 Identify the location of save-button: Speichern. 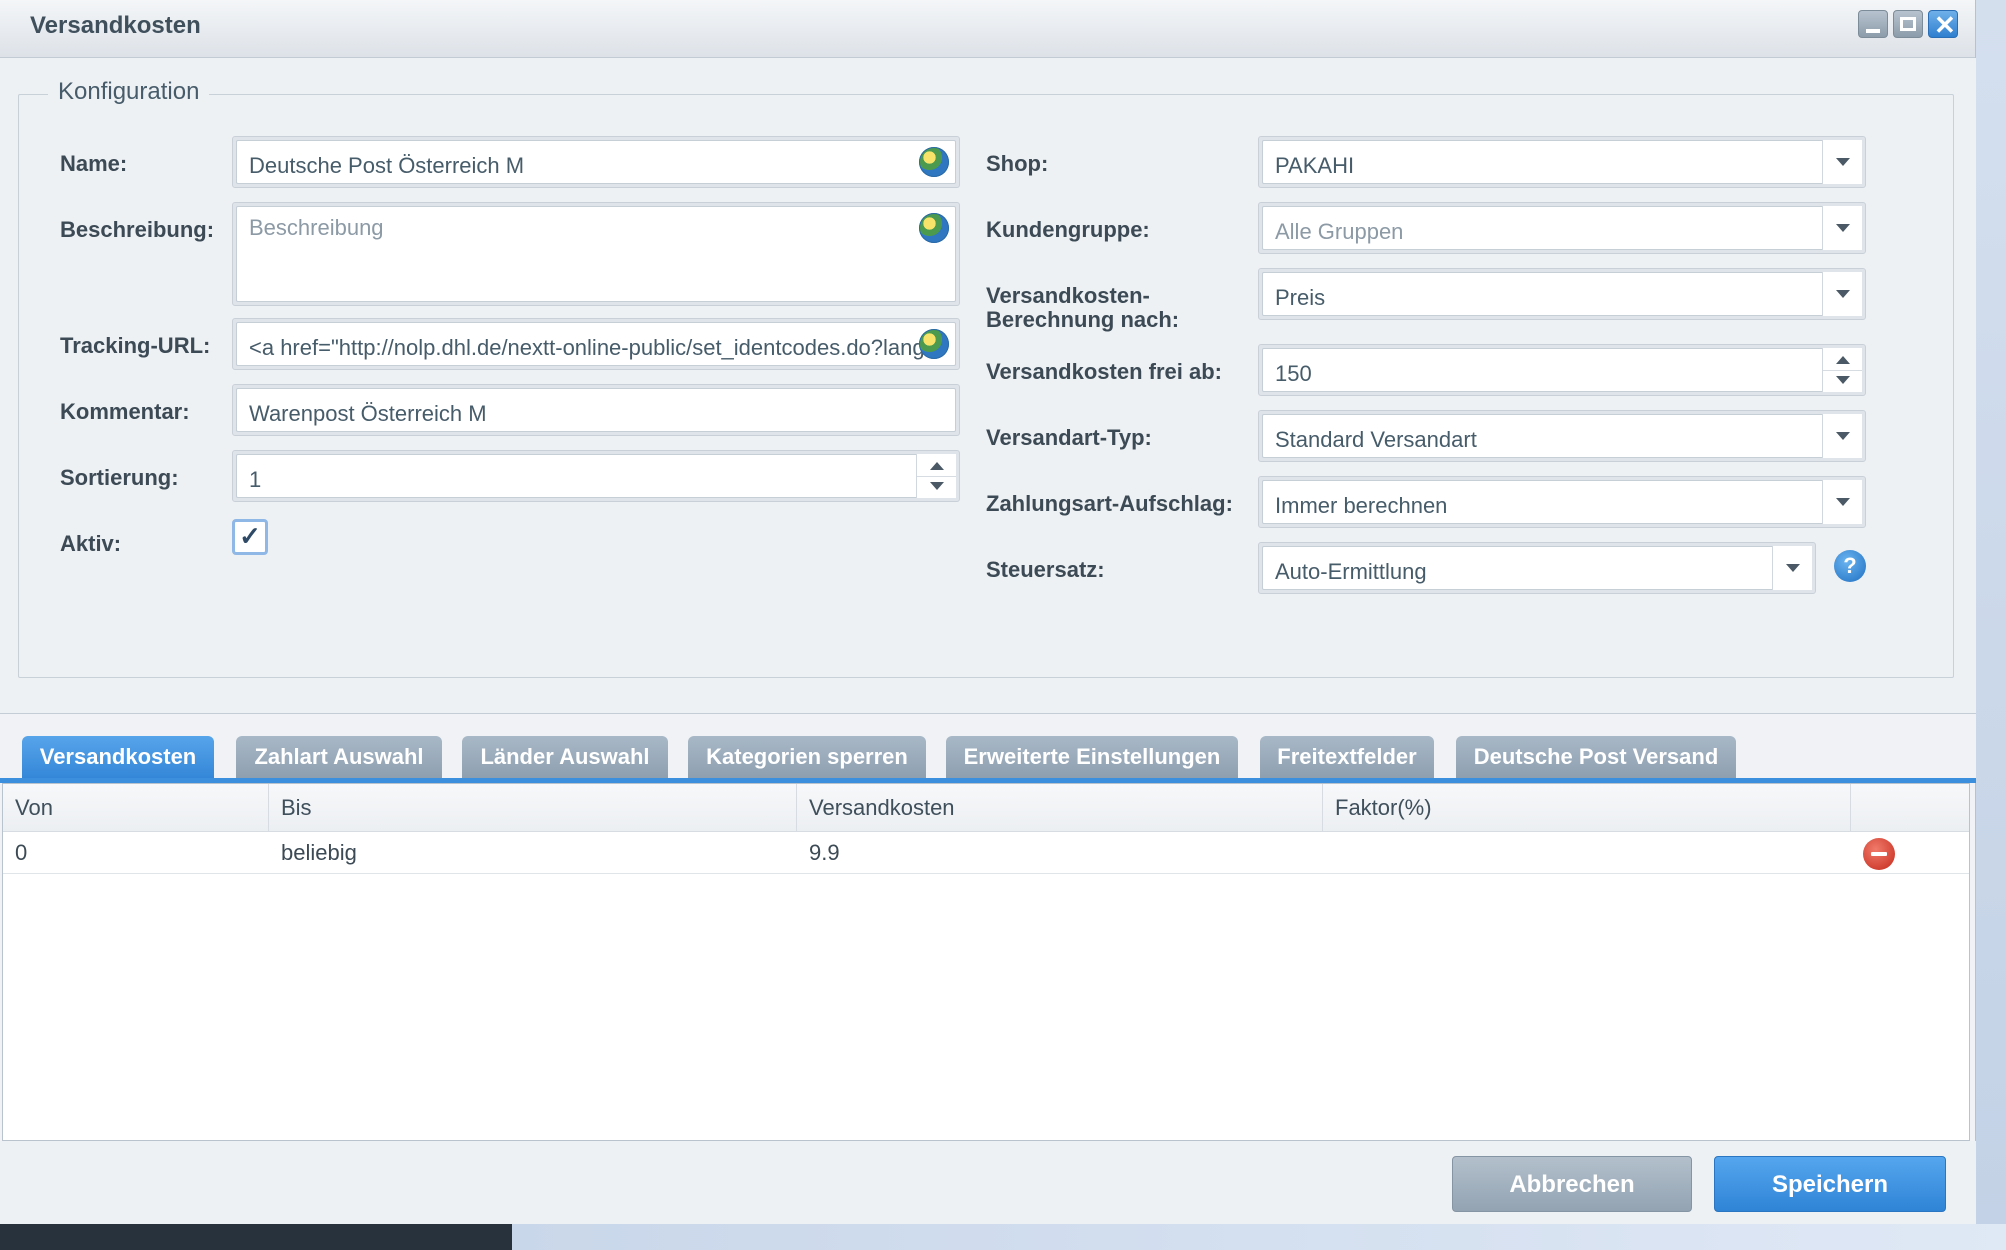
(1830, 1184).